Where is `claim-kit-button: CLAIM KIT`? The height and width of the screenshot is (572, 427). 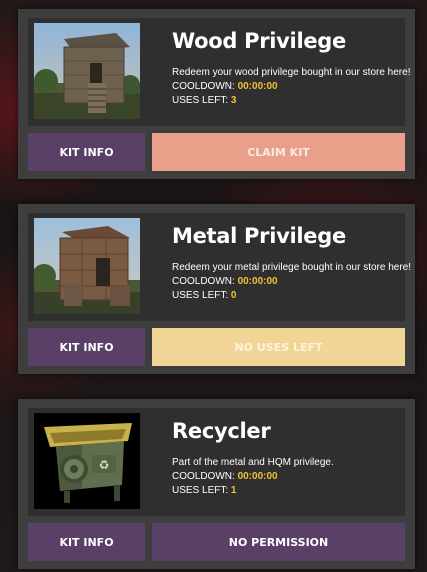 claim-kit-button: CLAIM KIT is located at coordinates (278, 152).